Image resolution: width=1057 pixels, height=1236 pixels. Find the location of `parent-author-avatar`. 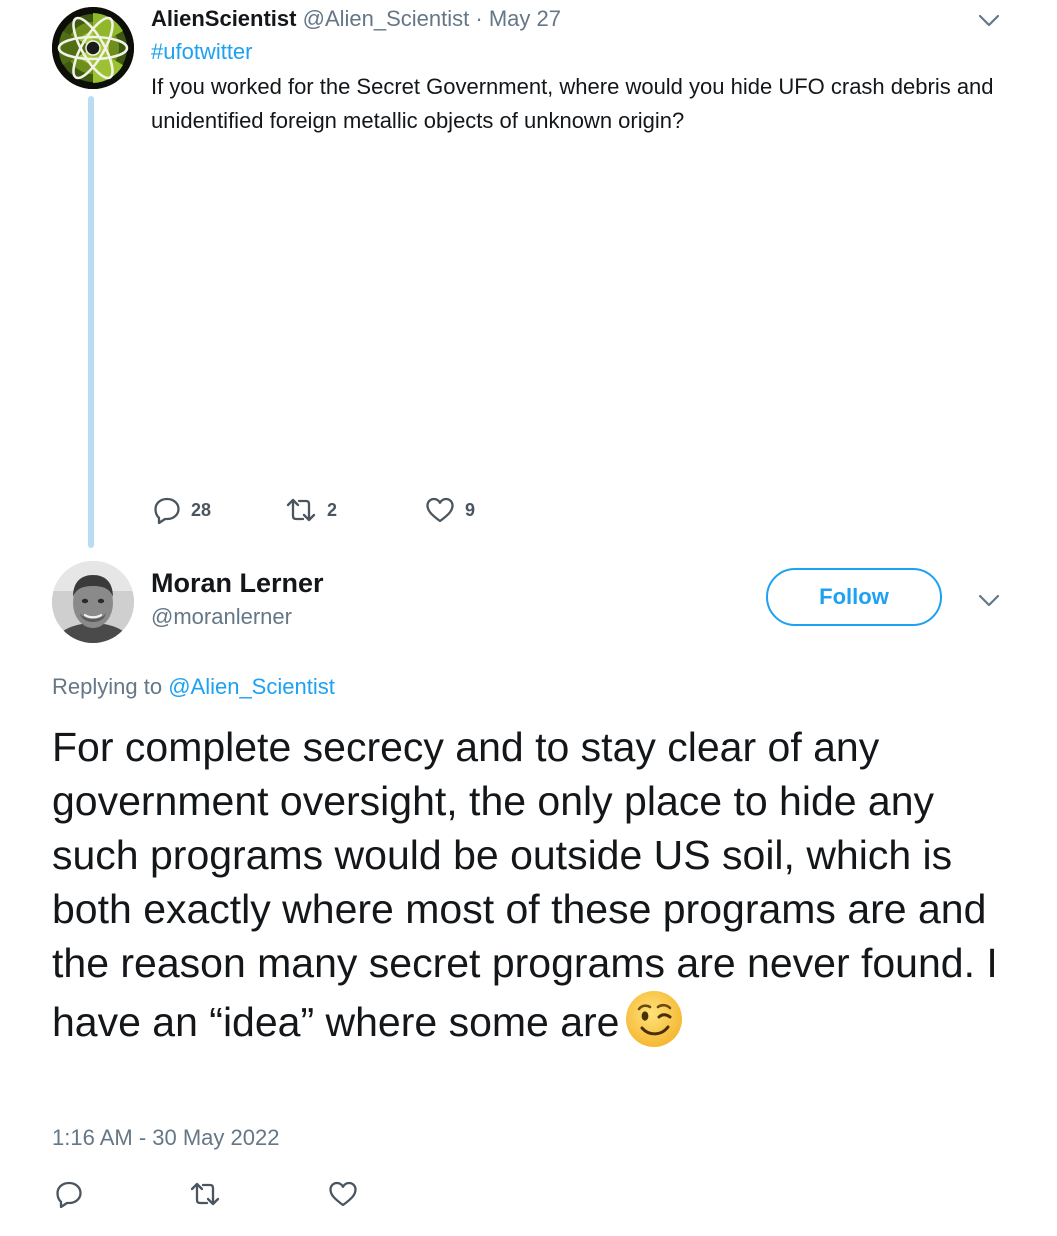

parent-author-avatar is located at coordinates (93, 48).